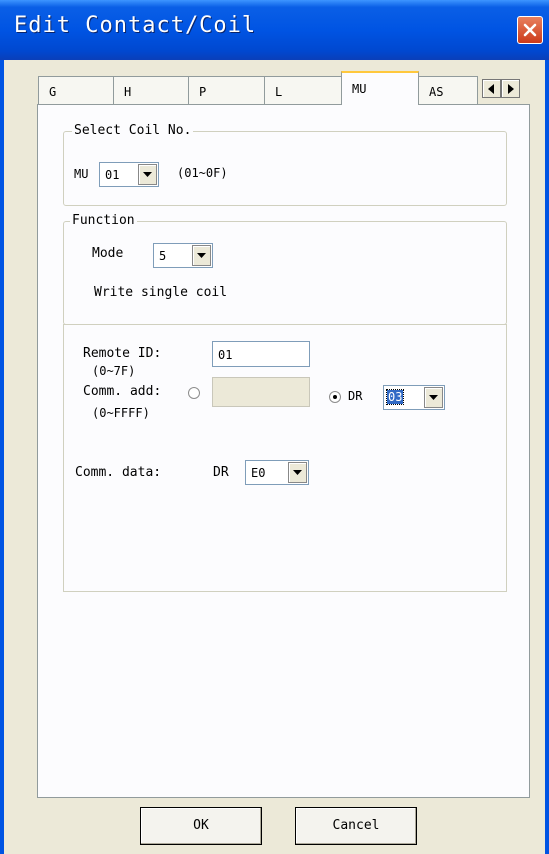 The width and height of the screenshot is (549, 854). What do you see at coordinates (151, 90) in the screenshot?
I see `tab-h: H` at bounding box center [151, 90].